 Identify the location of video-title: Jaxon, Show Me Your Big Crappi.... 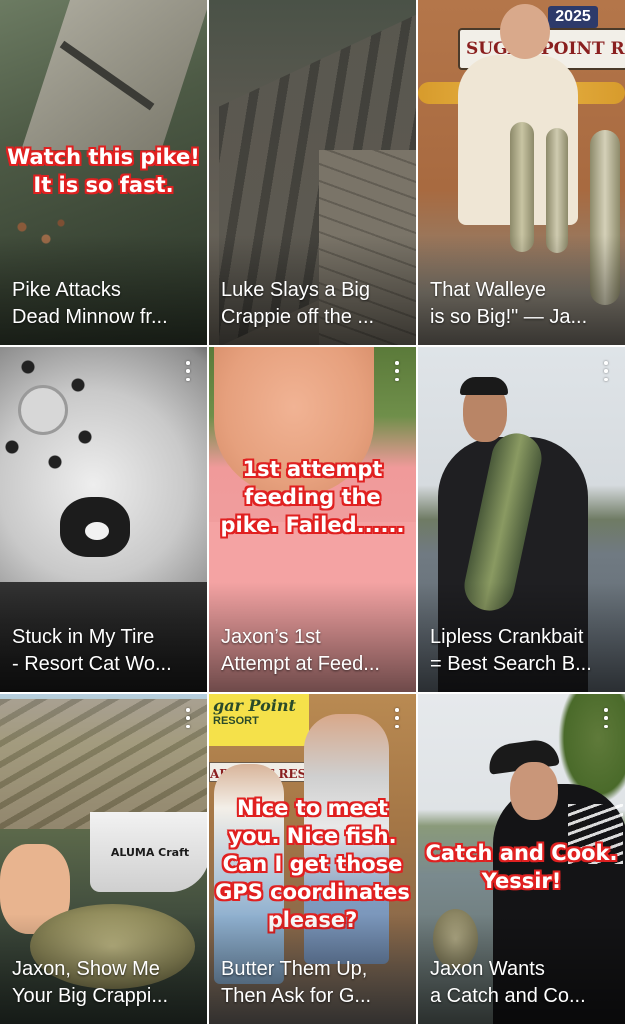
(105, 983).